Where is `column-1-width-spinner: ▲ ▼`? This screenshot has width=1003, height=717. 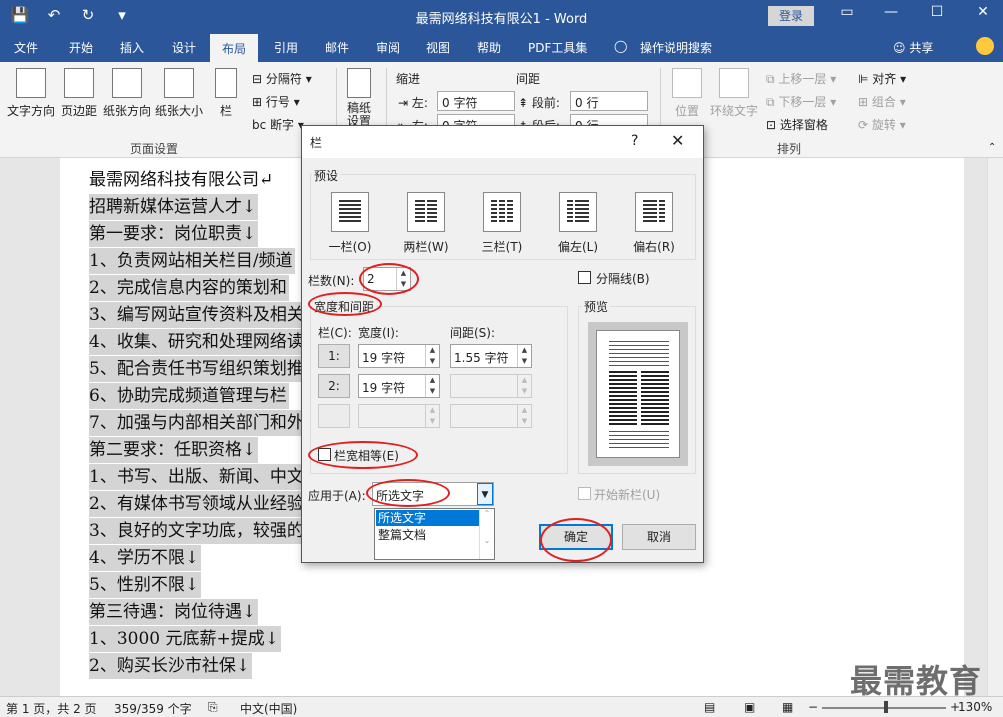 column-1-width-spinner: ▲ ▼ is located at coordinates (432, 356).